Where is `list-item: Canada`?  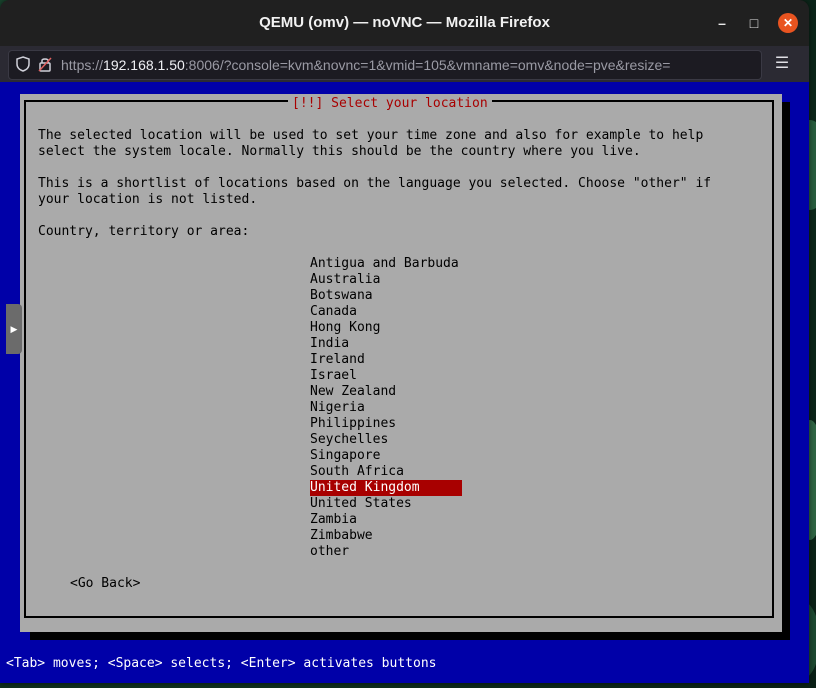
list-item: Canada is located at coordinates (386, 312).